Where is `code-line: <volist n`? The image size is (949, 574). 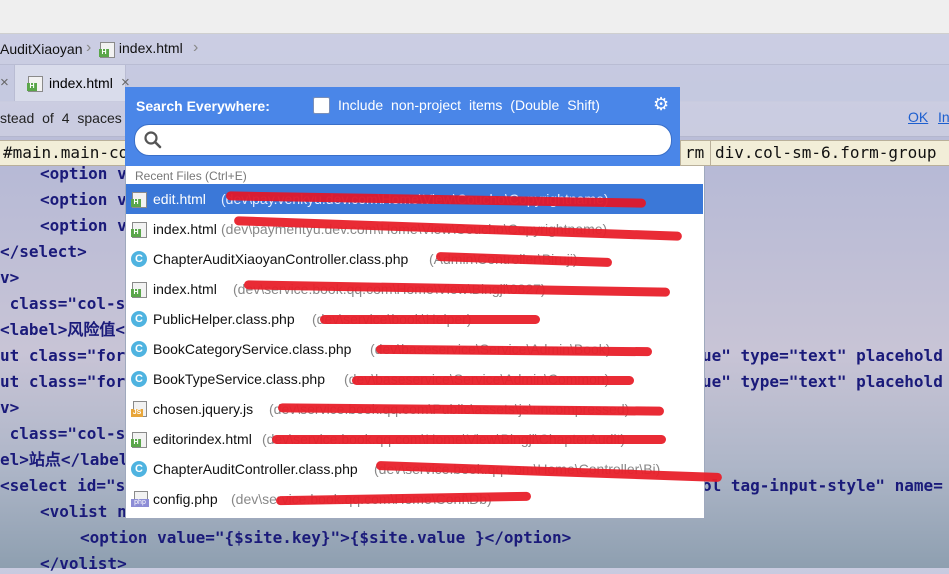
code-line: <volist n is located at coordinates (83, 511).